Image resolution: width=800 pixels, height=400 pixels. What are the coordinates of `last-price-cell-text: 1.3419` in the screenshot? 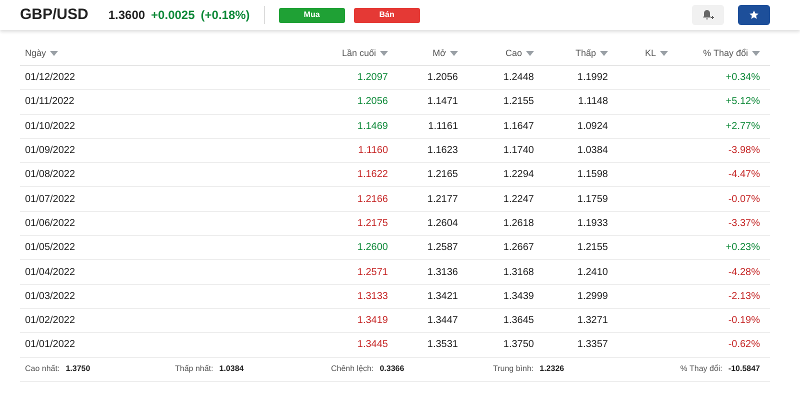 It's located at (372, 321).